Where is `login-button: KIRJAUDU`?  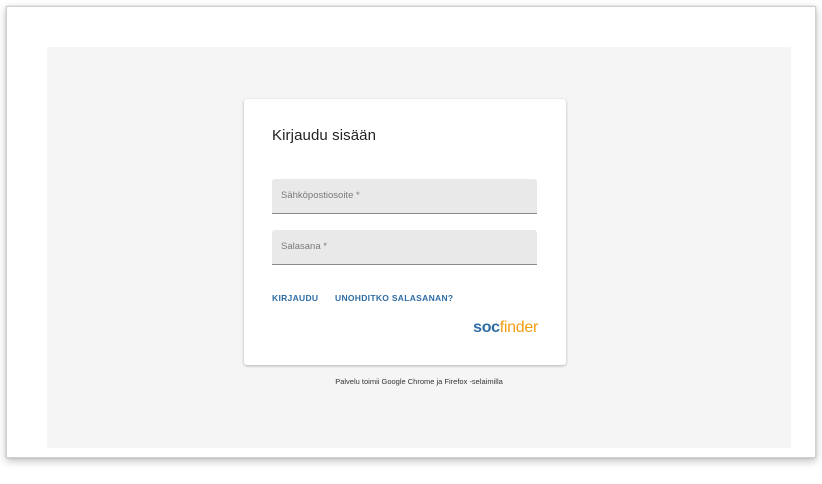 login-button: KIRJAUDU is located at coordinates (295, 298).